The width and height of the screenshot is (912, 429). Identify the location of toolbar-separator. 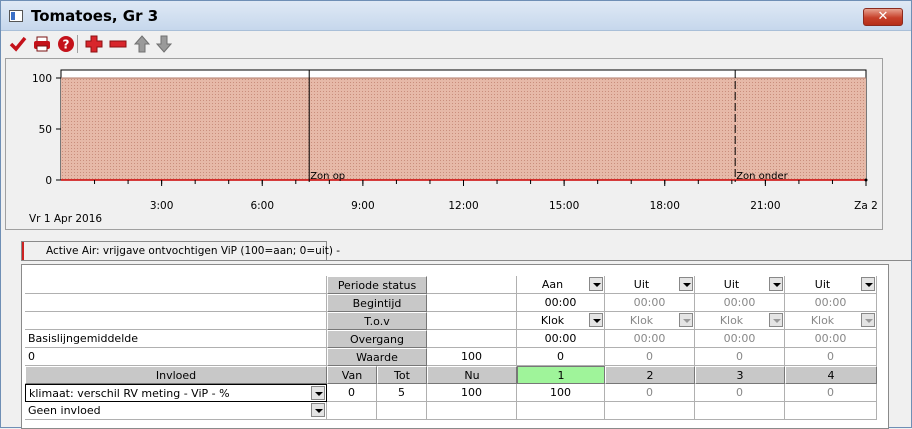
(77, 44).